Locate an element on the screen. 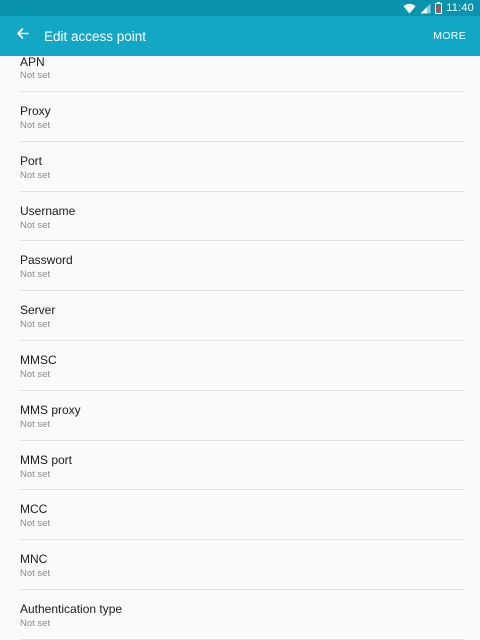 The width and height of the screenshot is (480, 640). app-bar: Edit access point MORE is located at coordinates (240, 36).